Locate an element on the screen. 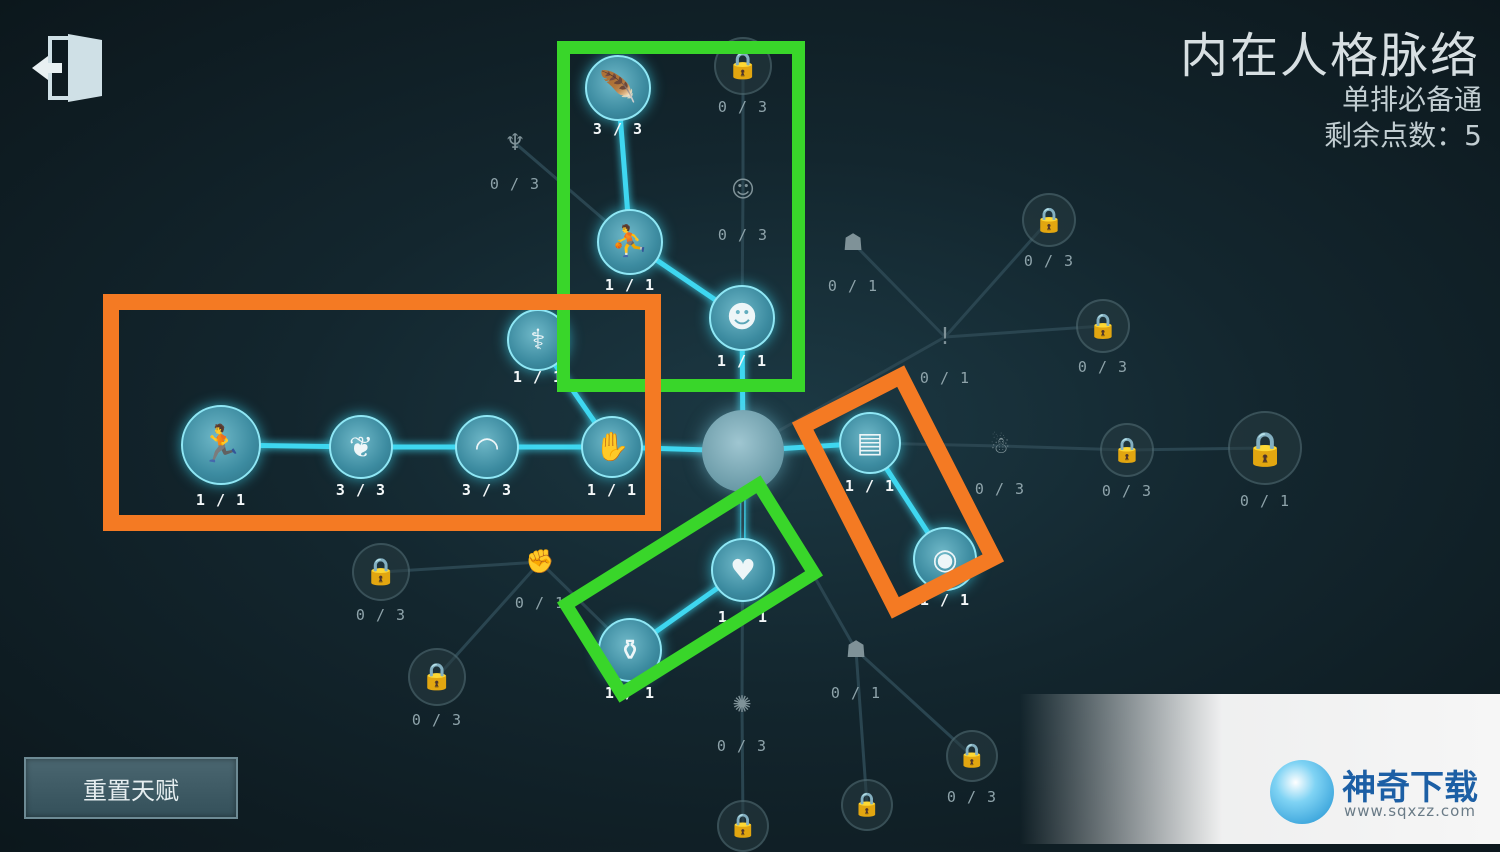 The width and height of the screenshot is (1500, 852). core-node is located at coordinates (743, 451).